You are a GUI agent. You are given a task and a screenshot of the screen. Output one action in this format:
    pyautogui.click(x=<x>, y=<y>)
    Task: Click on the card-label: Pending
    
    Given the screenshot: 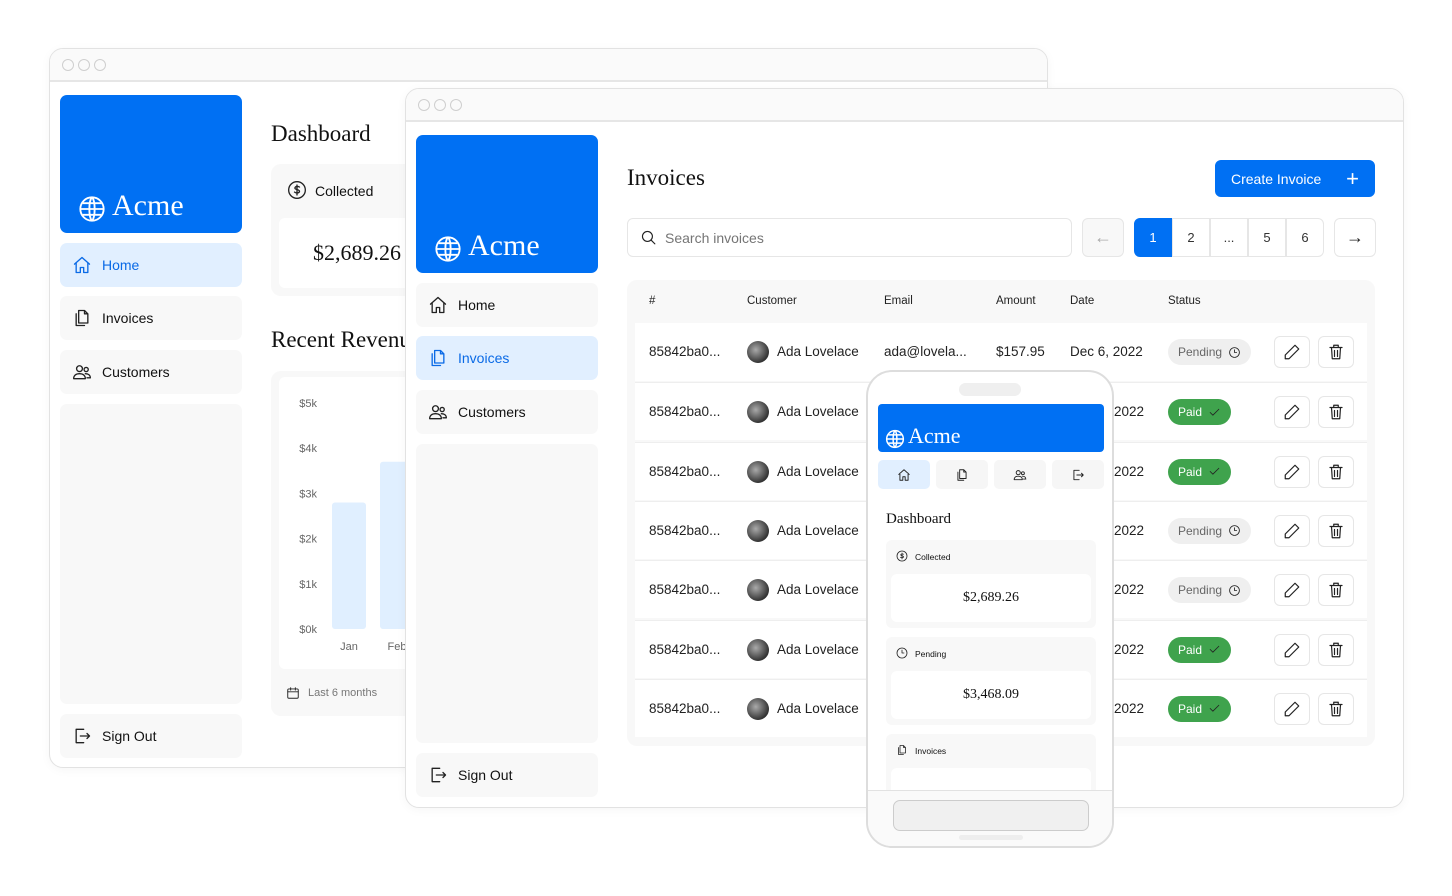 What is the action you would take?
    pyautogui.click(x=931, y=654)
    